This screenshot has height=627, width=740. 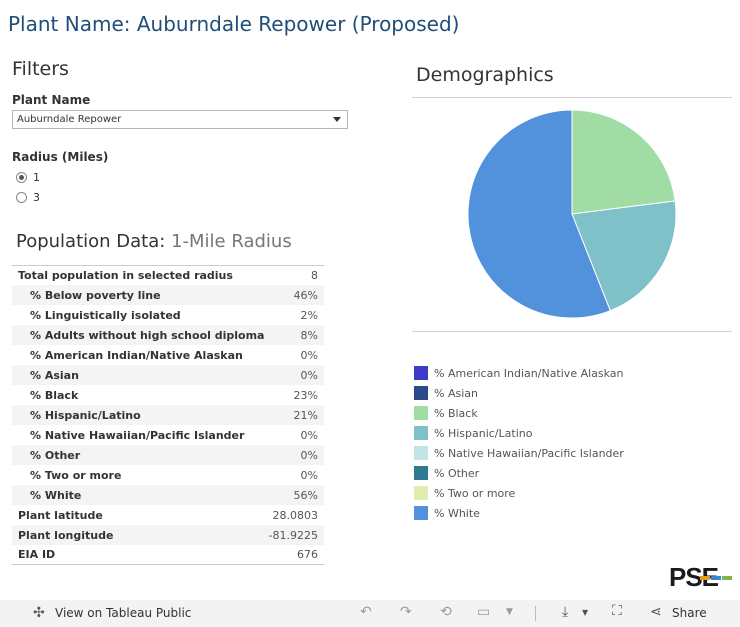 I want to click on row-label: Plant longitude, so click(x=66, y=535).